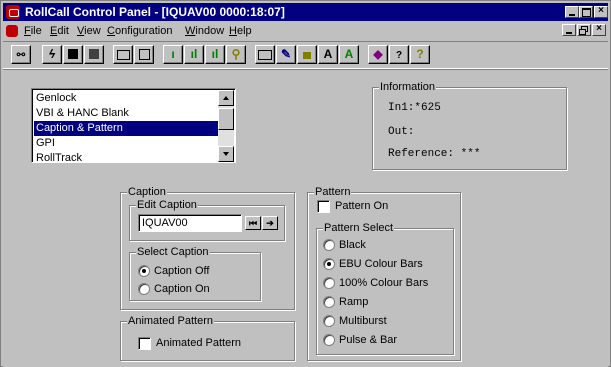  What do you see at coordinates (128, 98) in the screenshot?
I see `list-item: Genlock` at bounding box center [128, 98].